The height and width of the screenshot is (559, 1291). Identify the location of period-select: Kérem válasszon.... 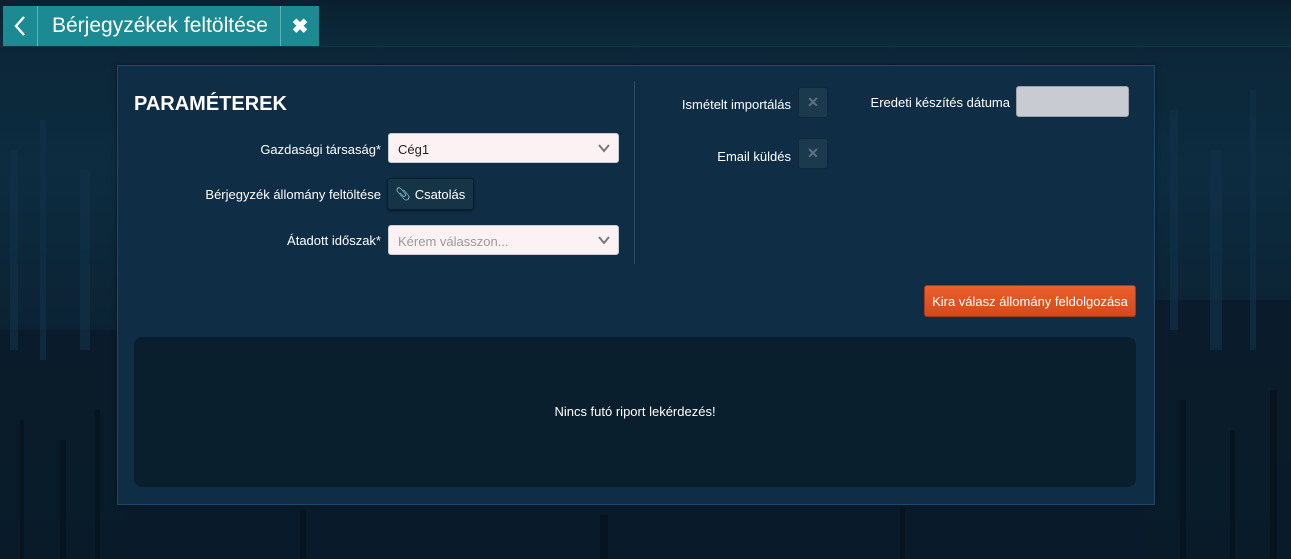
(503, 240).